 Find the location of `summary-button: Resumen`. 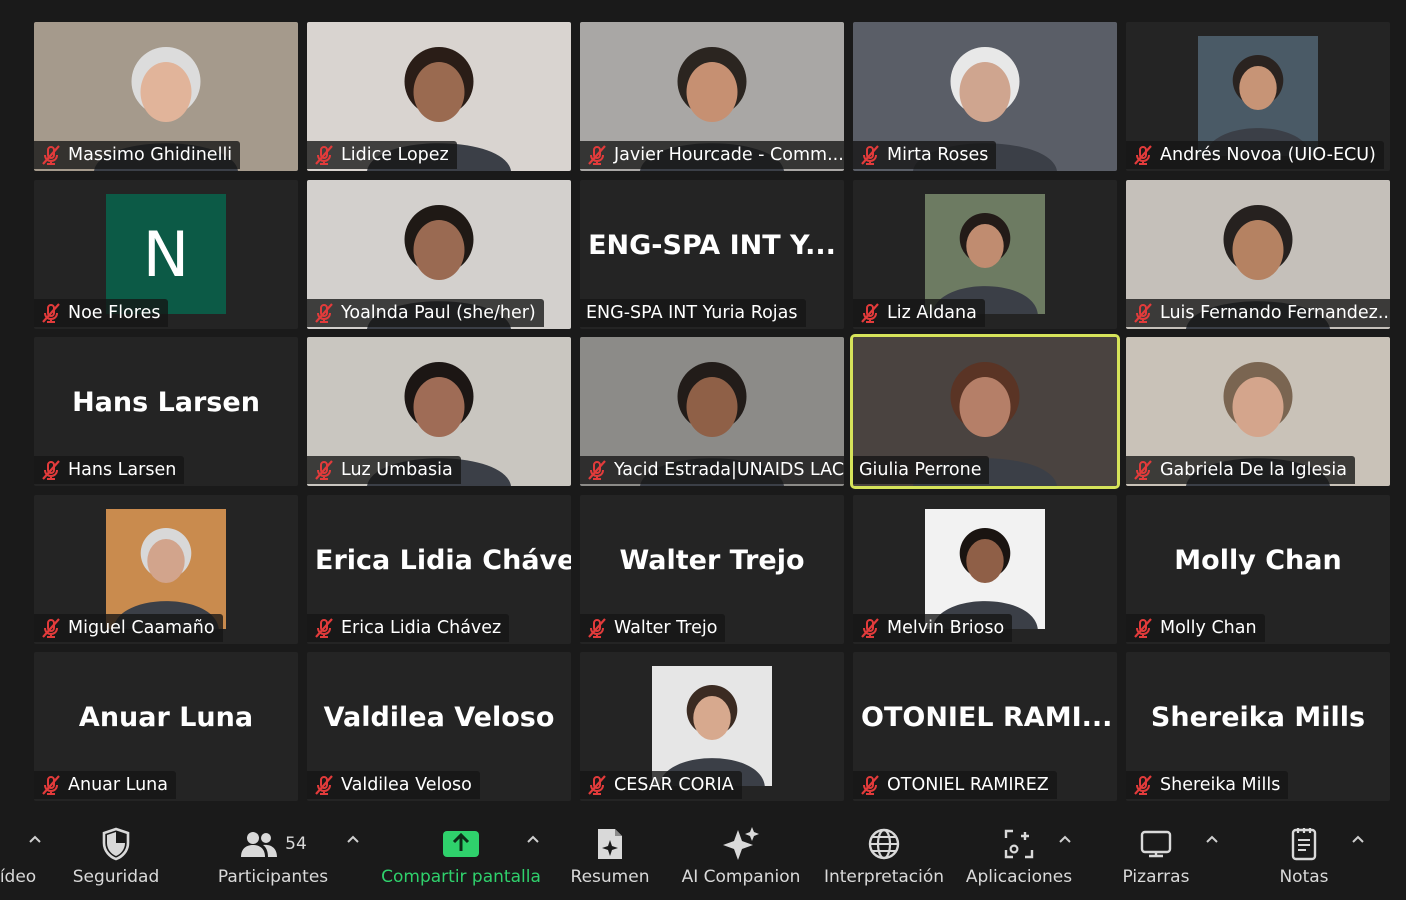

summary-button: Resumen is located at coordinates (610, 856).